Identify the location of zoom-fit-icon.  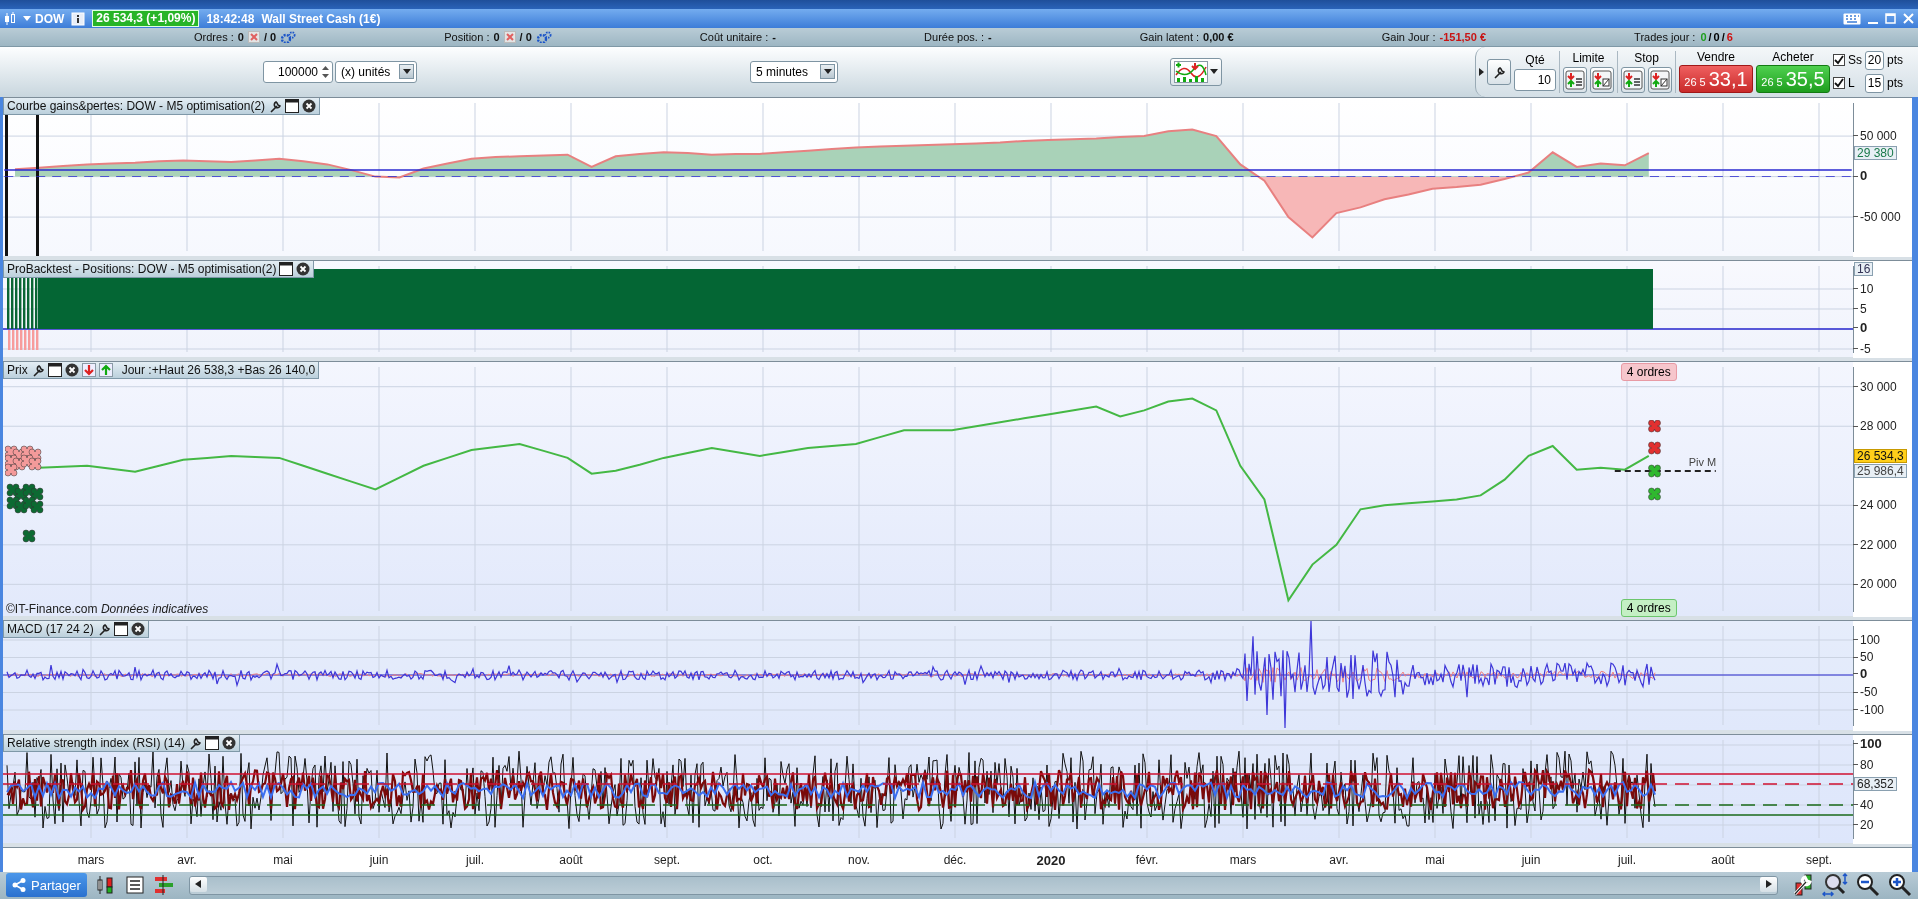
(1835, 885).